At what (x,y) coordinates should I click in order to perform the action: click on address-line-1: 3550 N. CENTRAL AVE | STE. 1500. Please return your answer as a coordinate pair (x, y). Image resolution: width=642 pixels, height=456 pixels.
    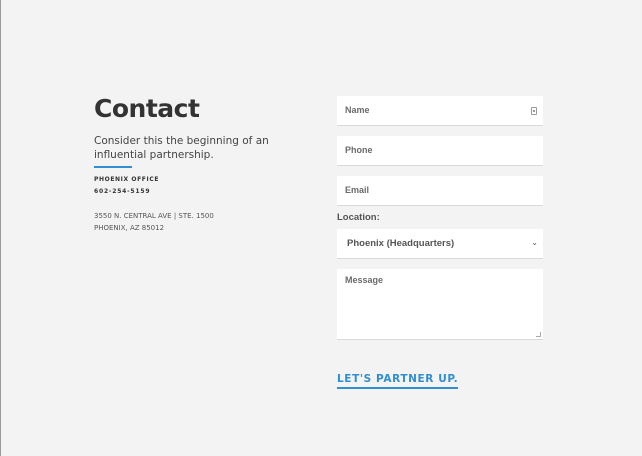
    Looking at the image, I should click on (154, 216).